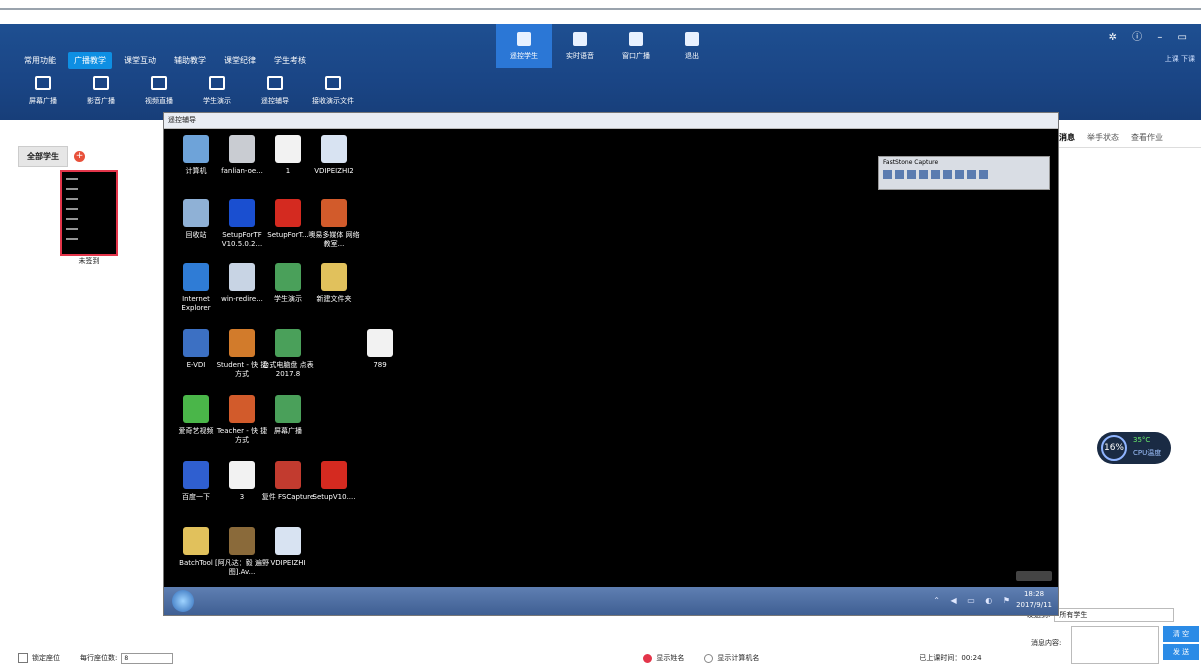 This screenshot has height=669, width=1201. I want to click on tool-4: 遥控辅导, so click(275, 96).